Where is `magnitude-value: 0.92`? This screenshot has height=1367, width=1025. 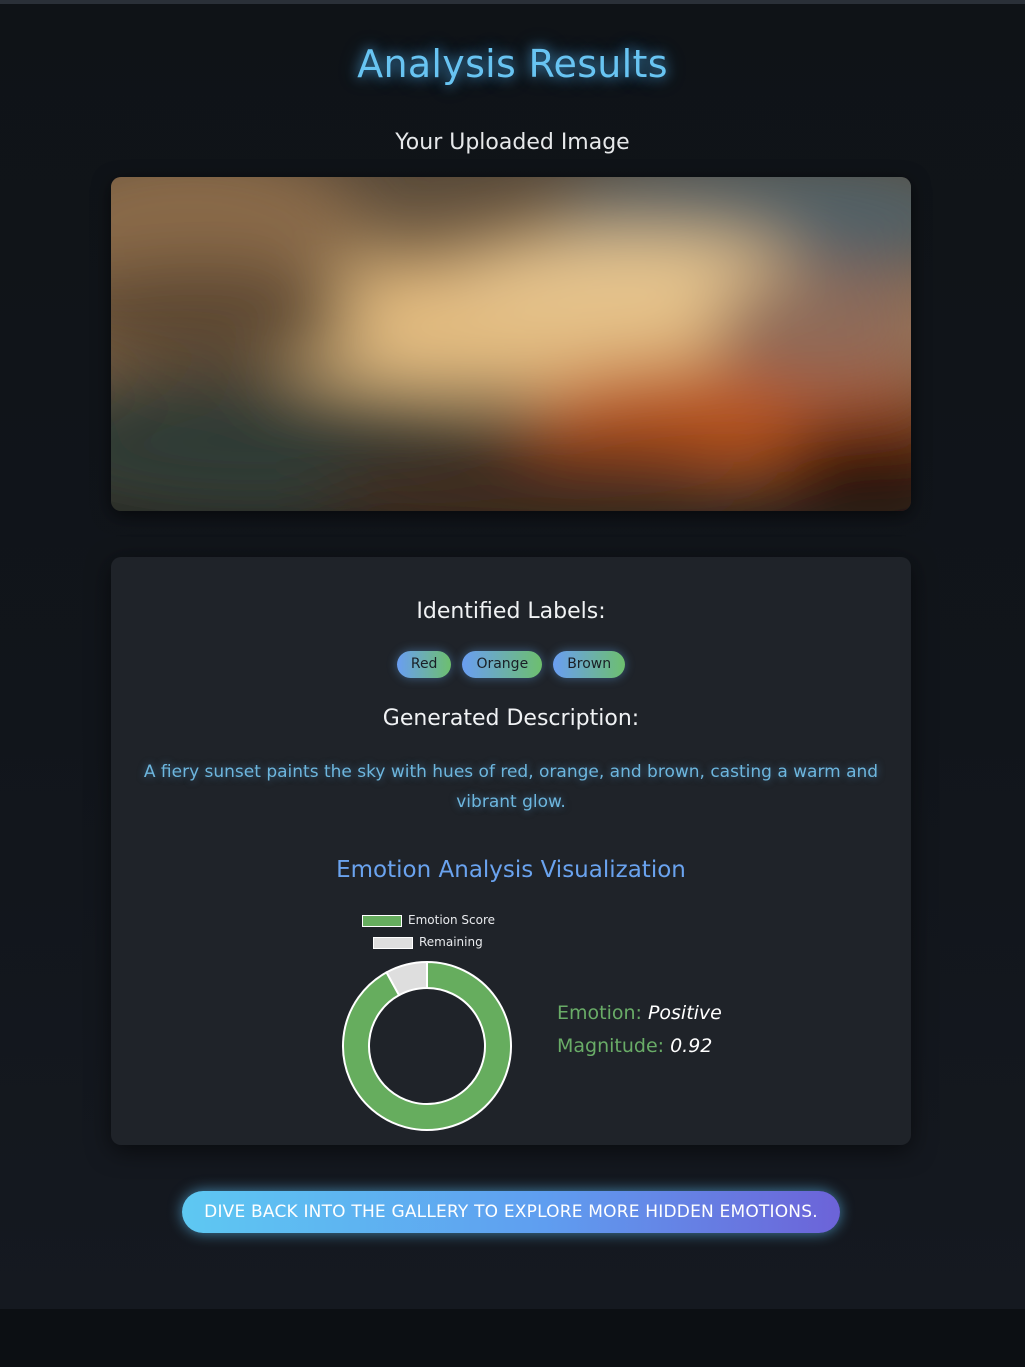 magnitude-value: 0.92 is located at coordinates (691, 1046).